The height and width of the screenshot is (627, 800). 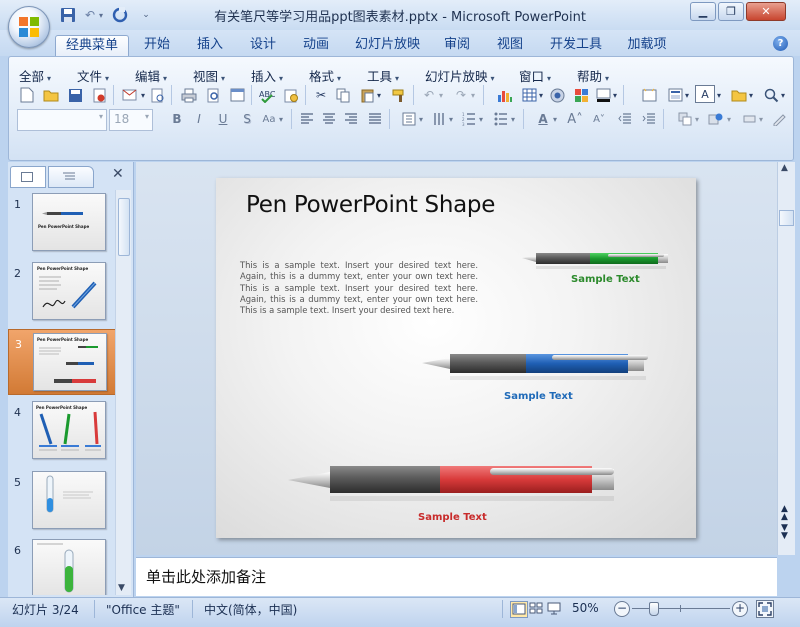 I want to click on tab-animation: 动画, so click(x=316, y=45).